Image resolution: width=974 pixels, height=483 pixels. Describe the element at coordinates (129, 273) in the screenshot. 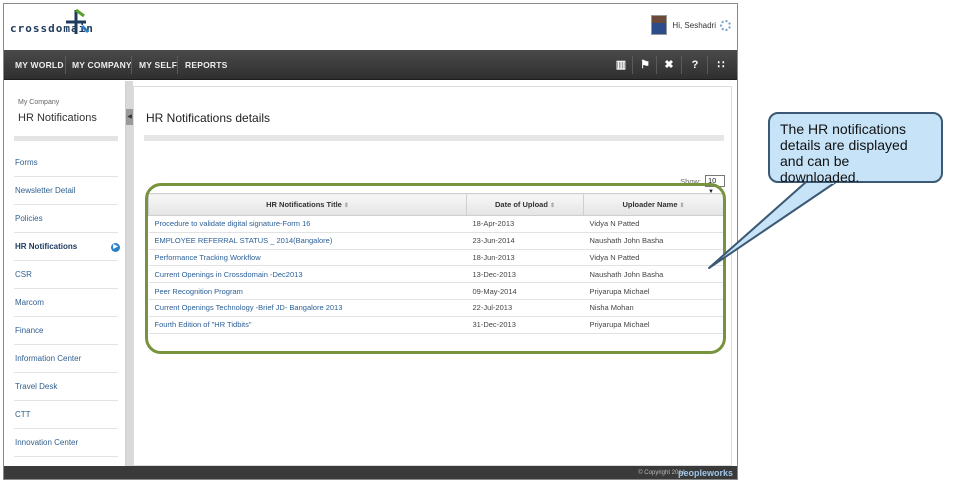

I see `sidebar-collapse-bar: ◀` at that location.